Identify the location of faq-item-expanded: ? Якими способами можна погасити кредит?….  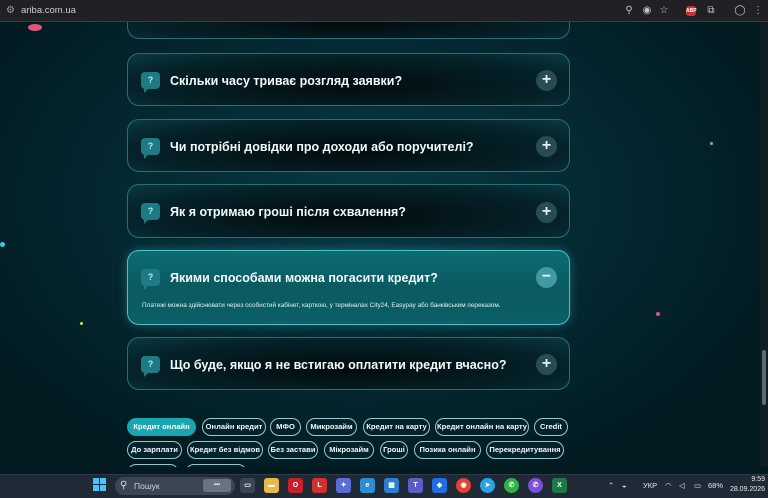
(348, 287).